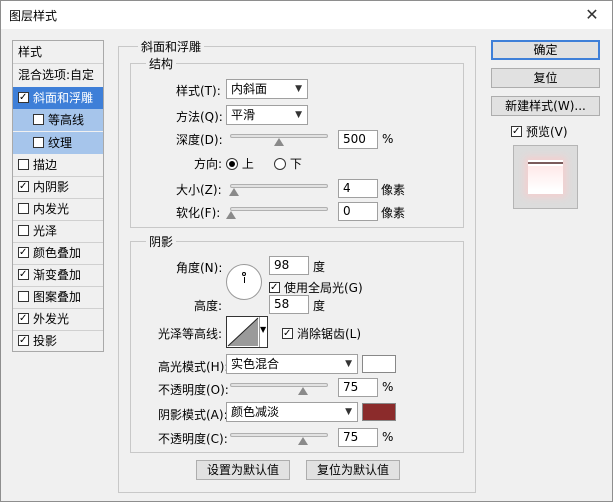 This screenshot has width=613, height=502. Describe the element at coordinates (243, 332) in the screenshot. I see `contour-curve-icon` at that location.